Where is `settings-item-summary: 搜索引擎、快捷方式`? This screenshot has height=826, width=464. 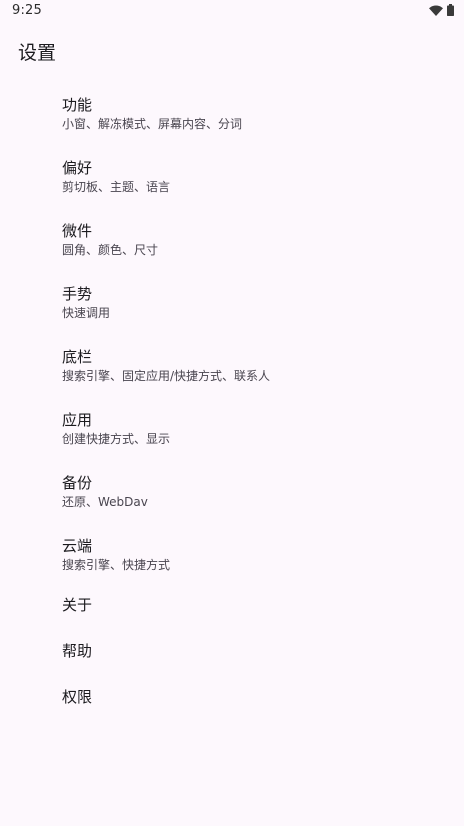
settings-item-summary: 搜索引擎、快捷方式 is located at coordinates (116, 565).